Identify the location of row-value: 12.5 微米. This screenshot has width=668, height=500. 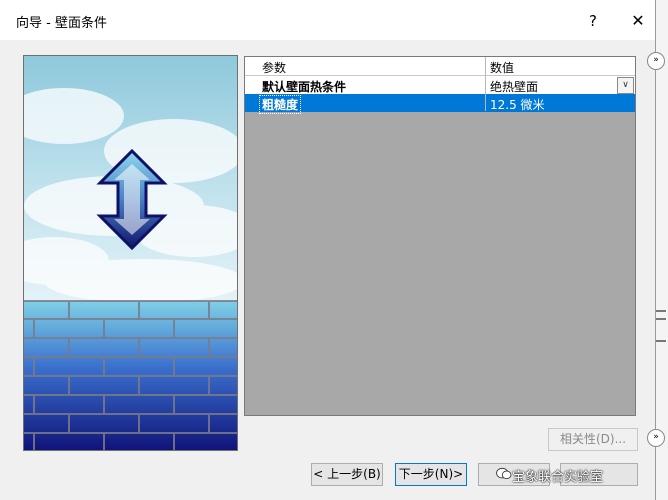
(517, 104).